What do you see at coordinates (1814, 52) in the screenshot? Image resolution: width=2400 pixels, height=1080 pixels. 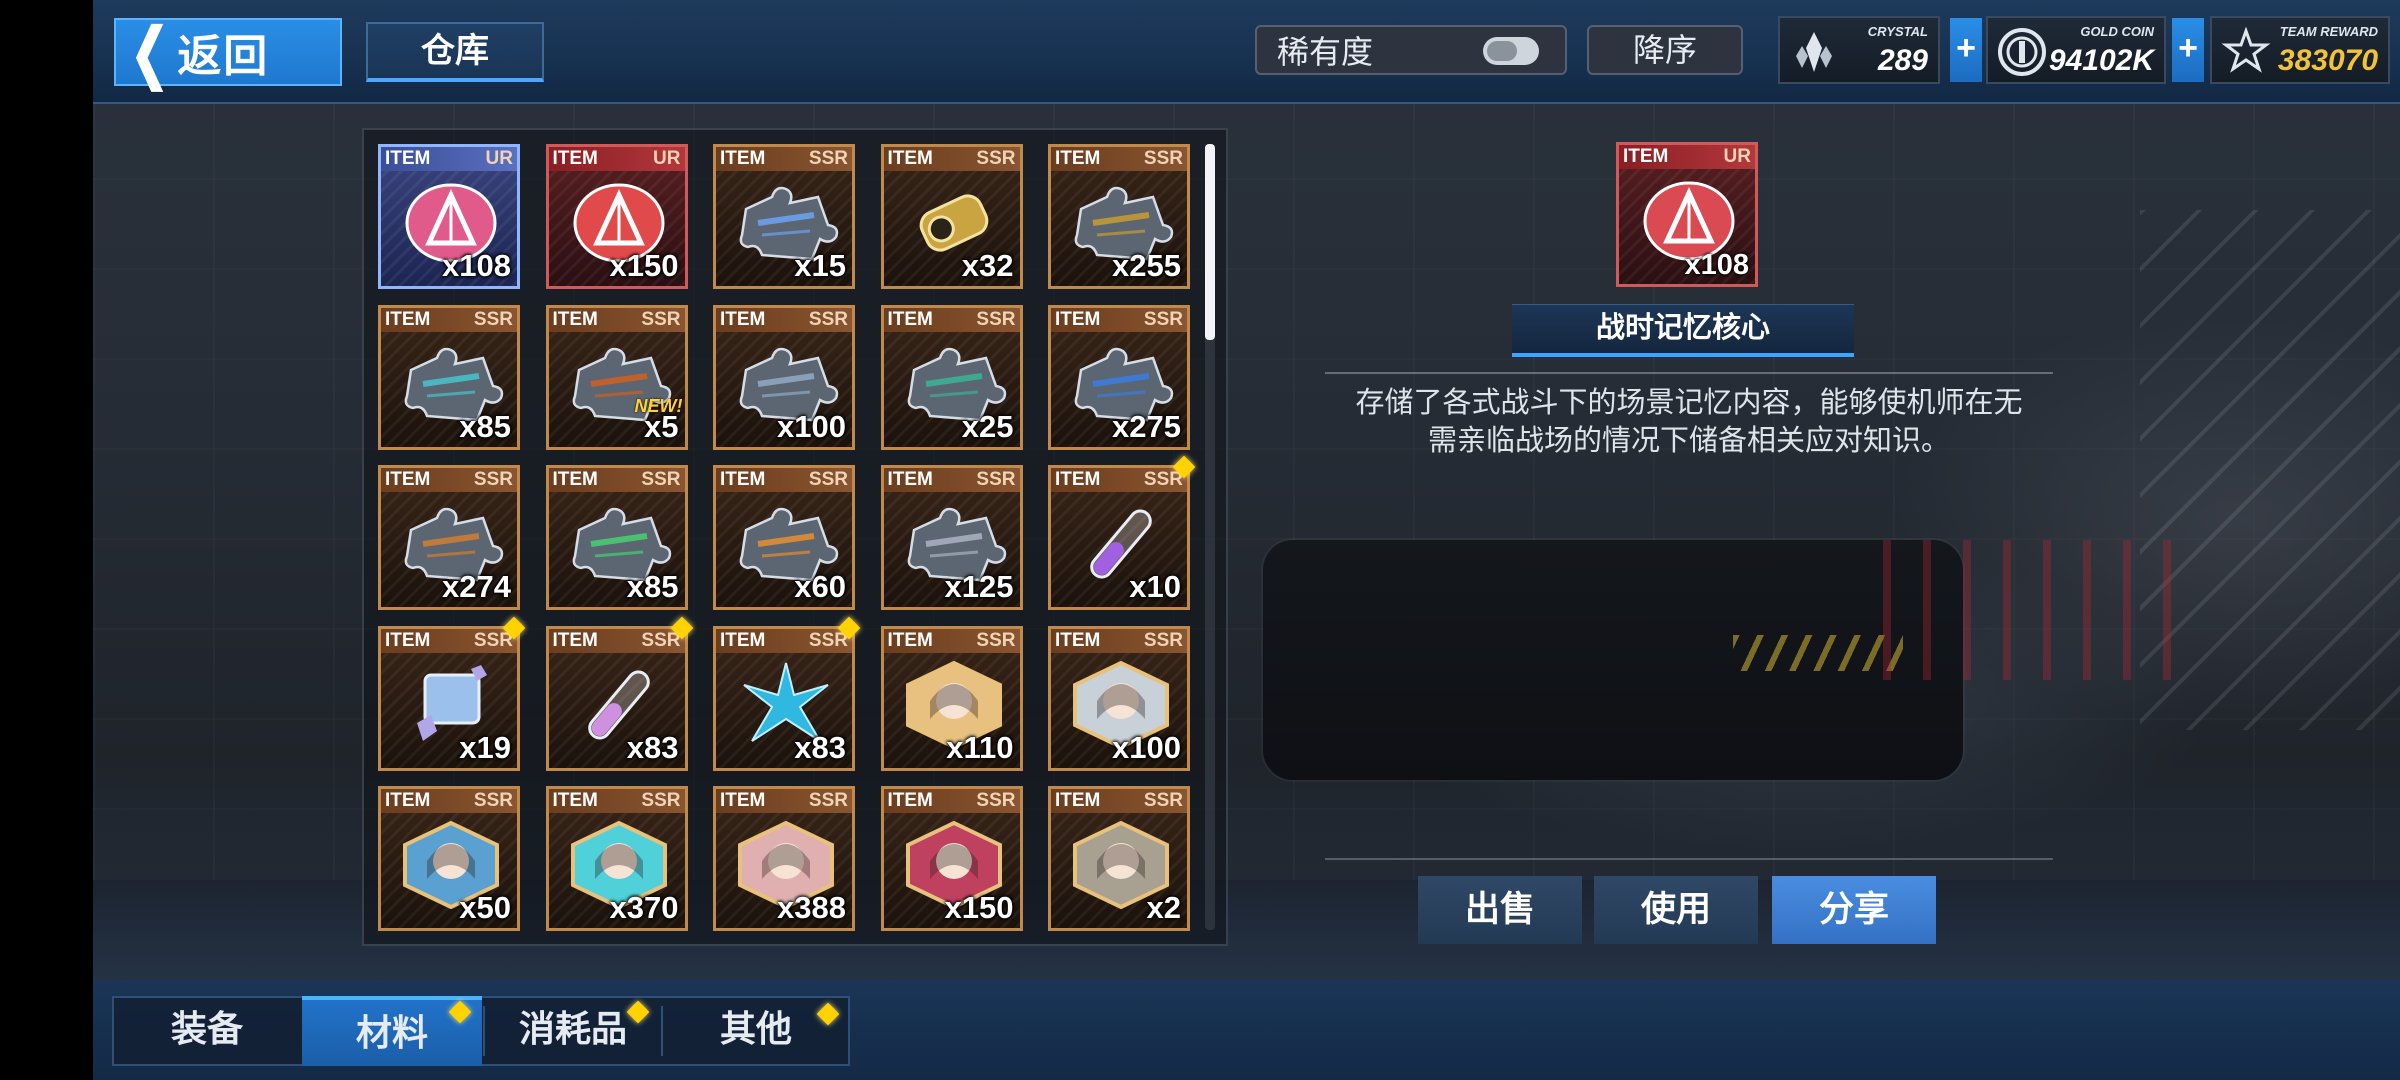 I see `crystal-icon` at bounding box center [1814, 52].